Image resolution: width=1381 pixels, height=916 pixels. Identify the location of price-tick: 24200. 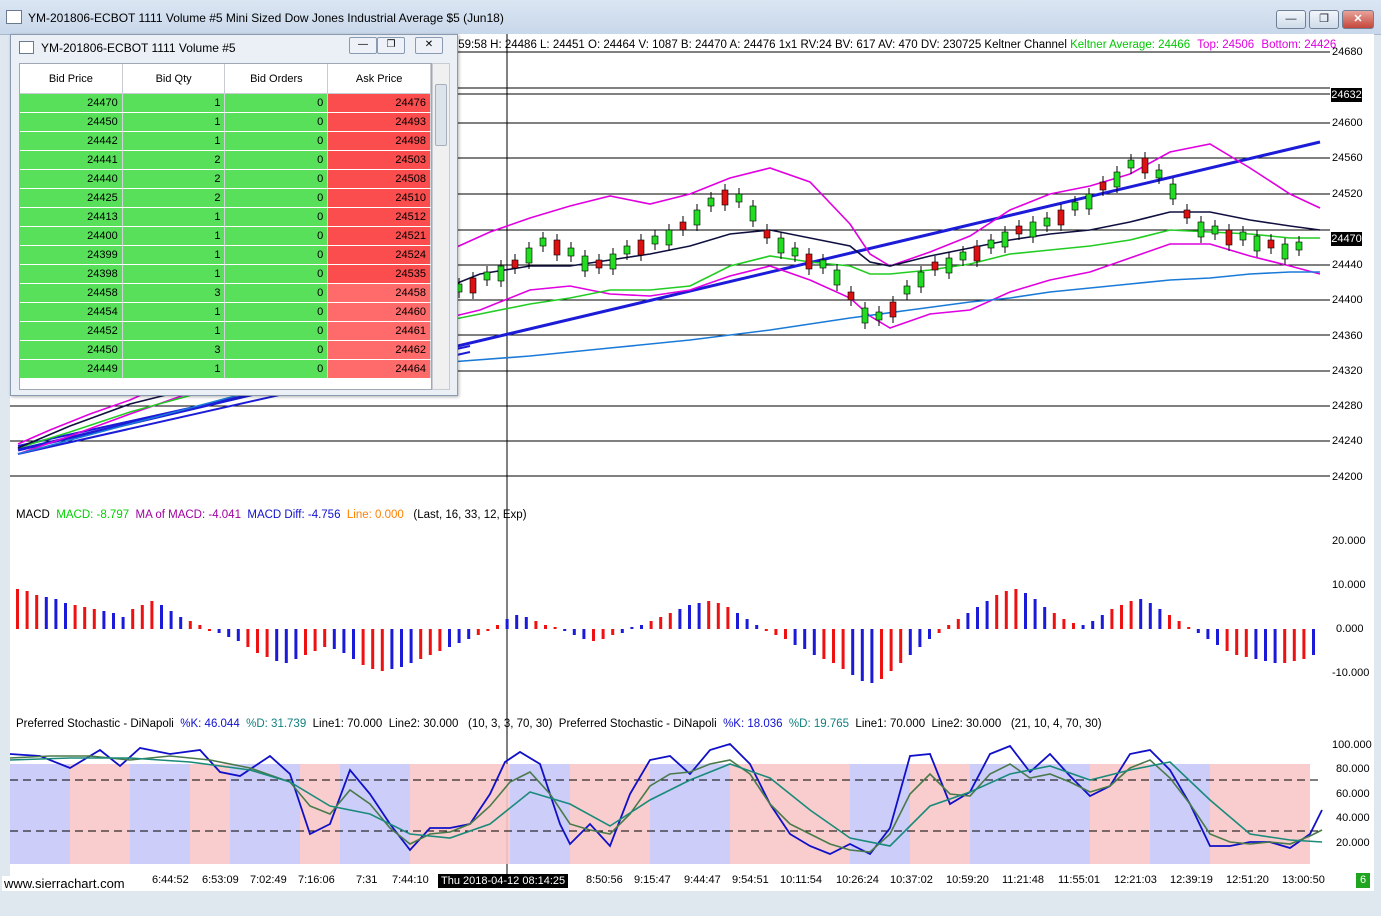
(1347, 477).